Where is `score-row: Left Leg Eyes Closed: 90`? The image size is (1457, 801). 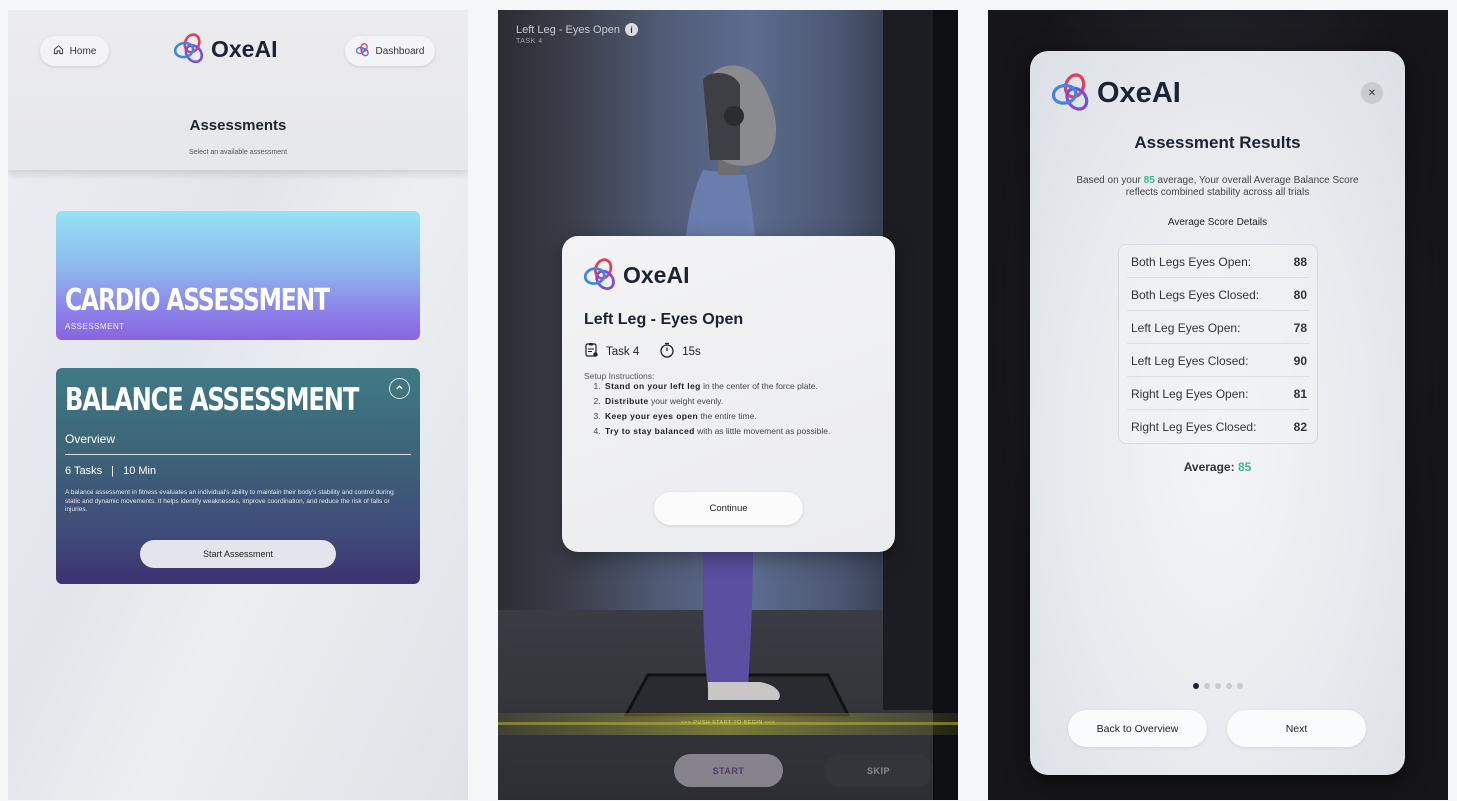
score-row: Left Leg Eyes Closed: 90 is located at coordinates (1218, 360).